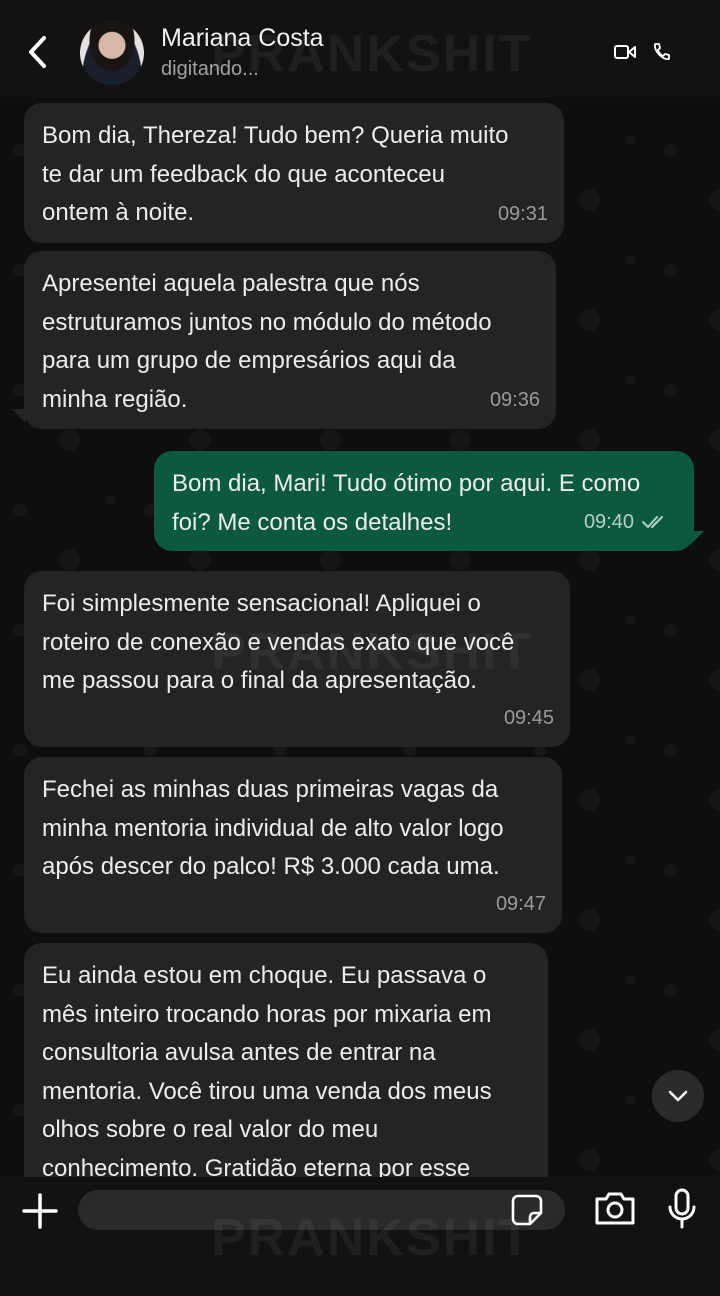  I want to click on scroll-to-bottom-button, so click(678, 1096).